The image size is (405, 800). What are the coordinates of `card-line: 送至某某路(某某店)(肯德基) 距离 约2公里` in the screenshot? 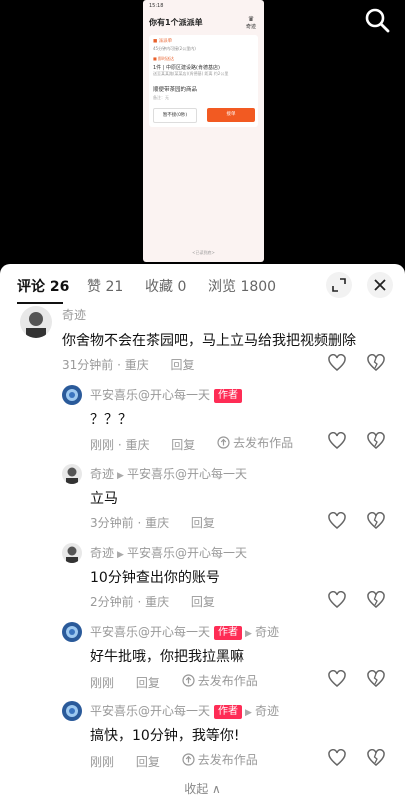 It's located at (191, 73).